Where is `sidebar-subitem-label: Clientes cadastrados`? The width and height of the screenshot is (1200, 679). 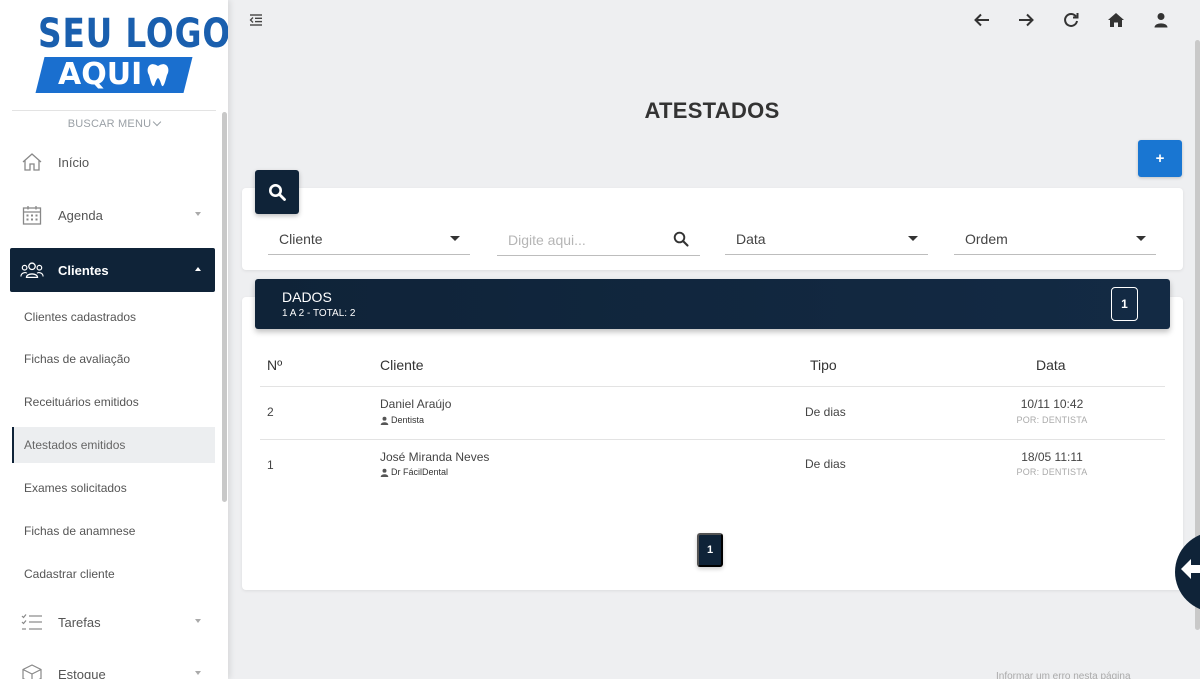 sidebar-subitem-label: Clientes cadastrados is located at coordinates (80, 317).